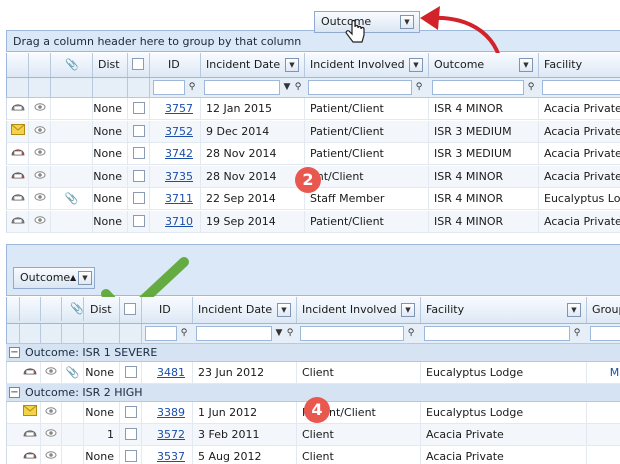 This screenshot has height=464, width=620. I want to click on incident-id-link: 3735, so click(179, 176).